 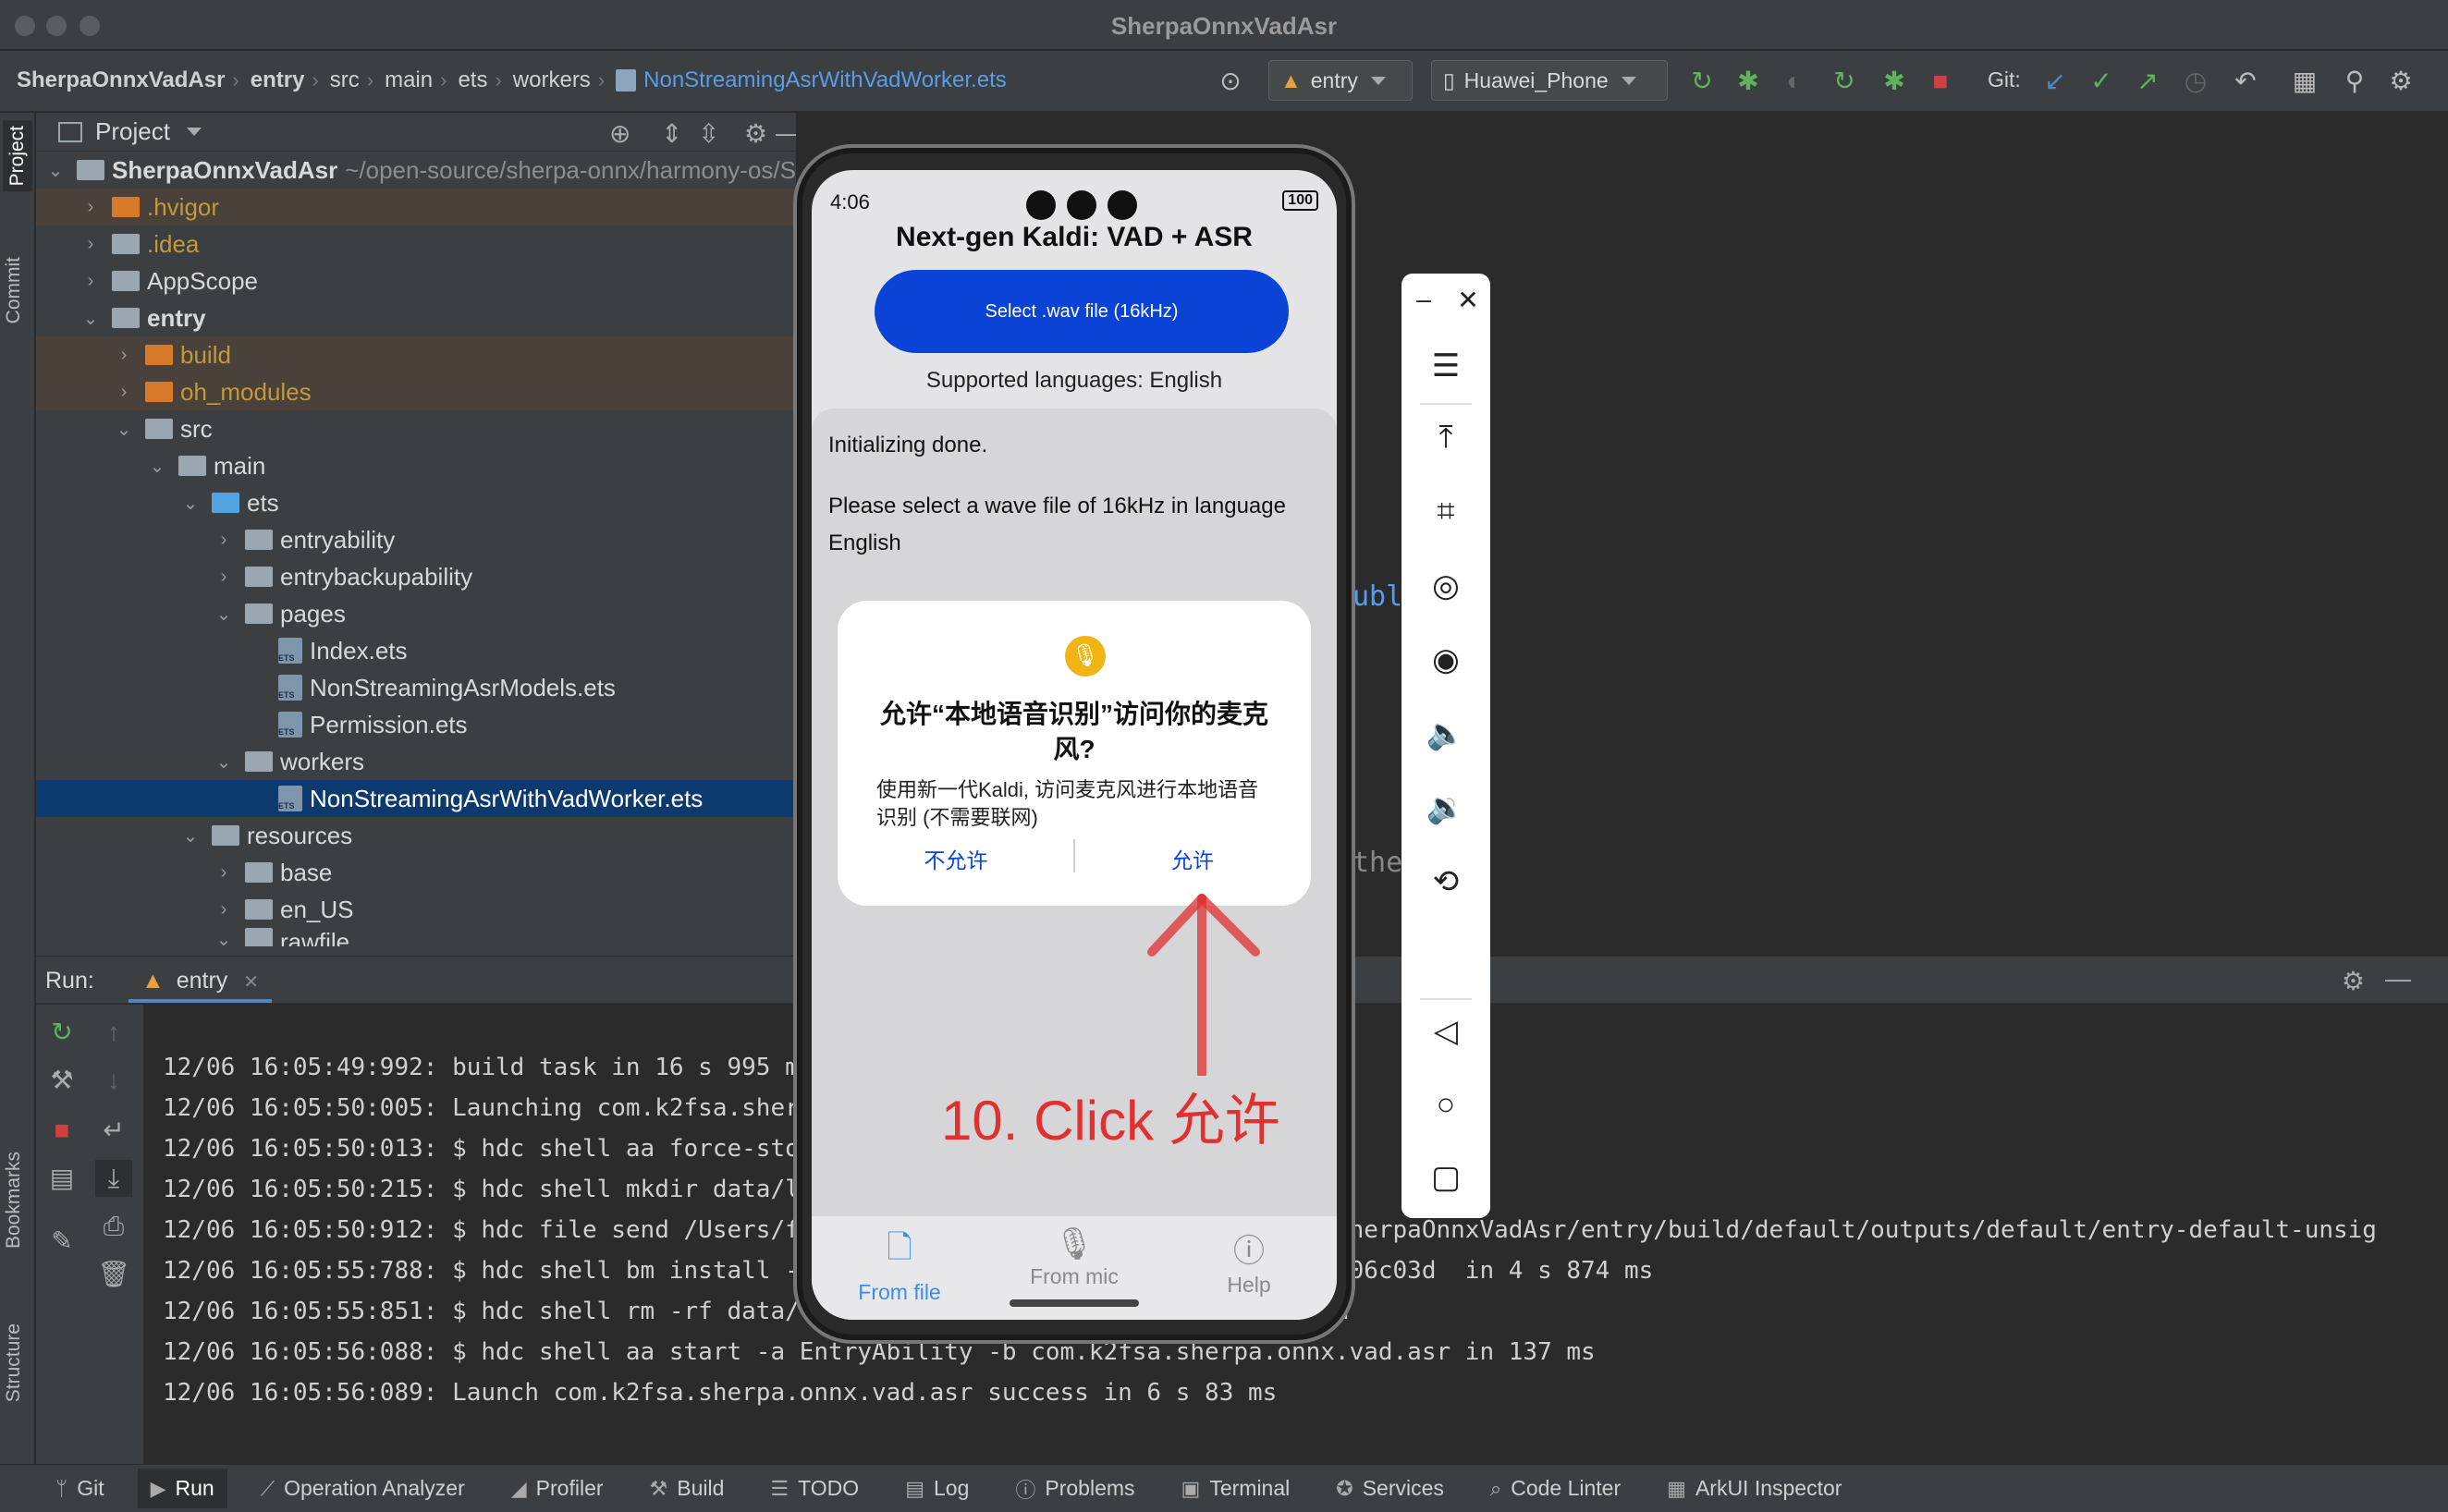 I want to click on print-icon: ⎙, so click(x=113, y=1227).